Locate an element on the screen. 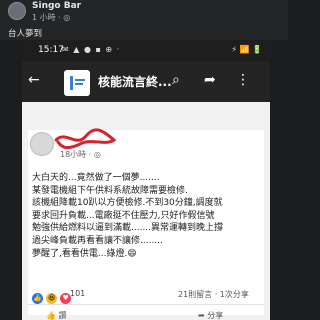  comment-share-count: 21則留言 · 1次分享 is located at coordinates (213, 294).